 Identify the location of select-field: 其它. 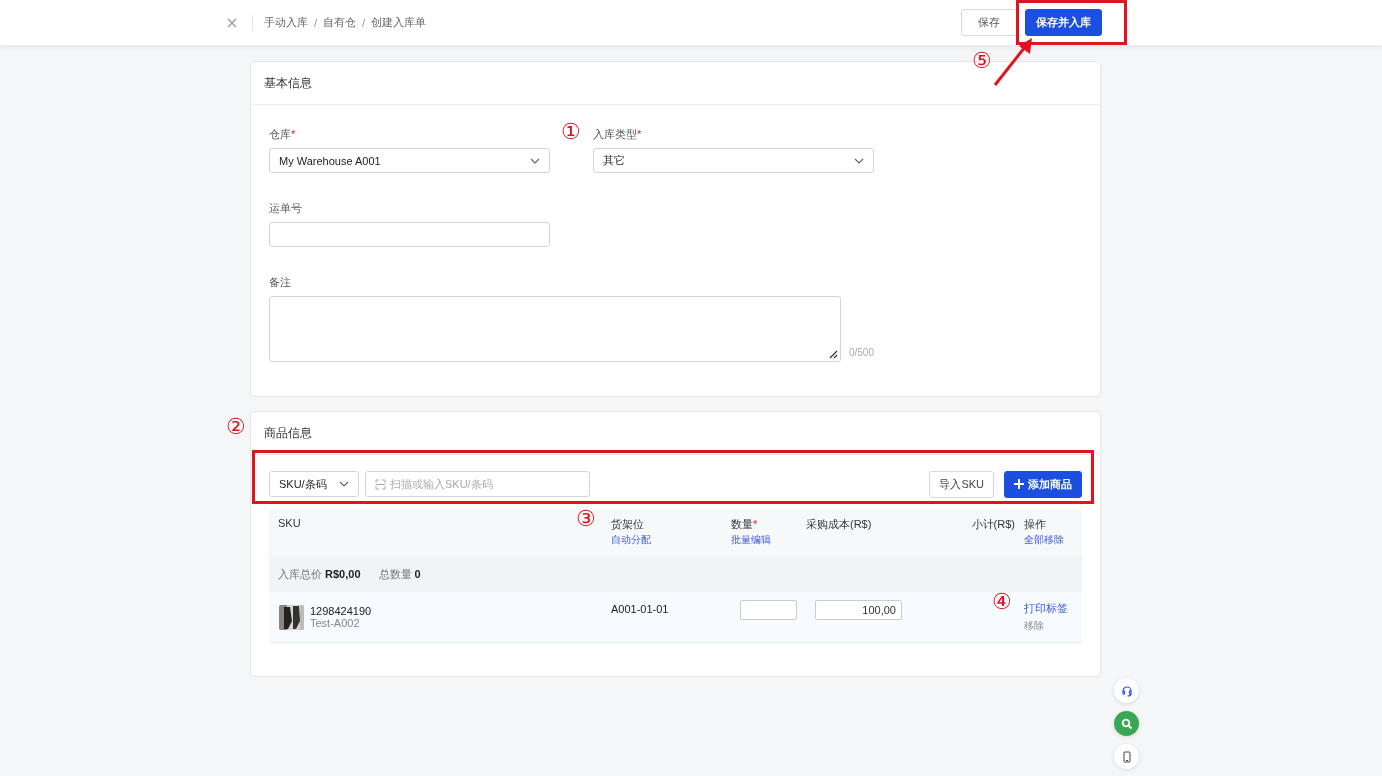
(733, 160).